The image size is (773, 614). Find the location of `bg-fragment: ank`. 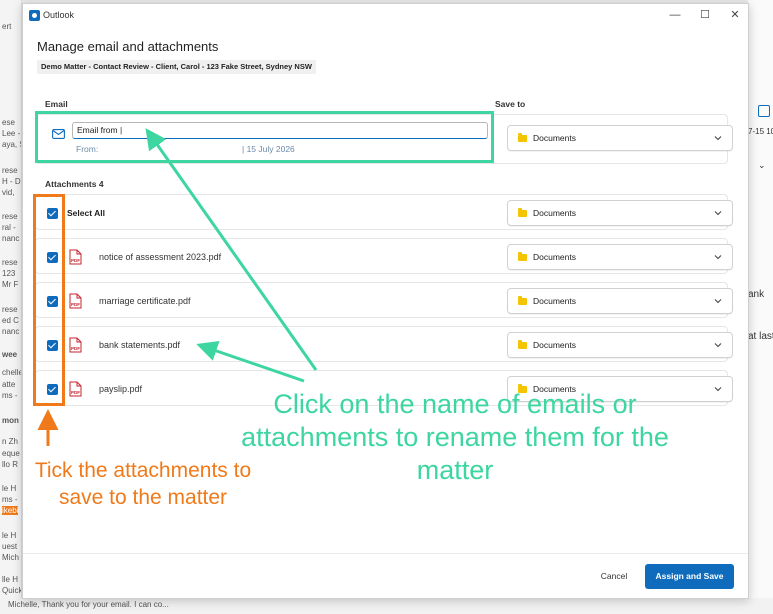

bg-fragment: ank is located at coordinates (756, 294).